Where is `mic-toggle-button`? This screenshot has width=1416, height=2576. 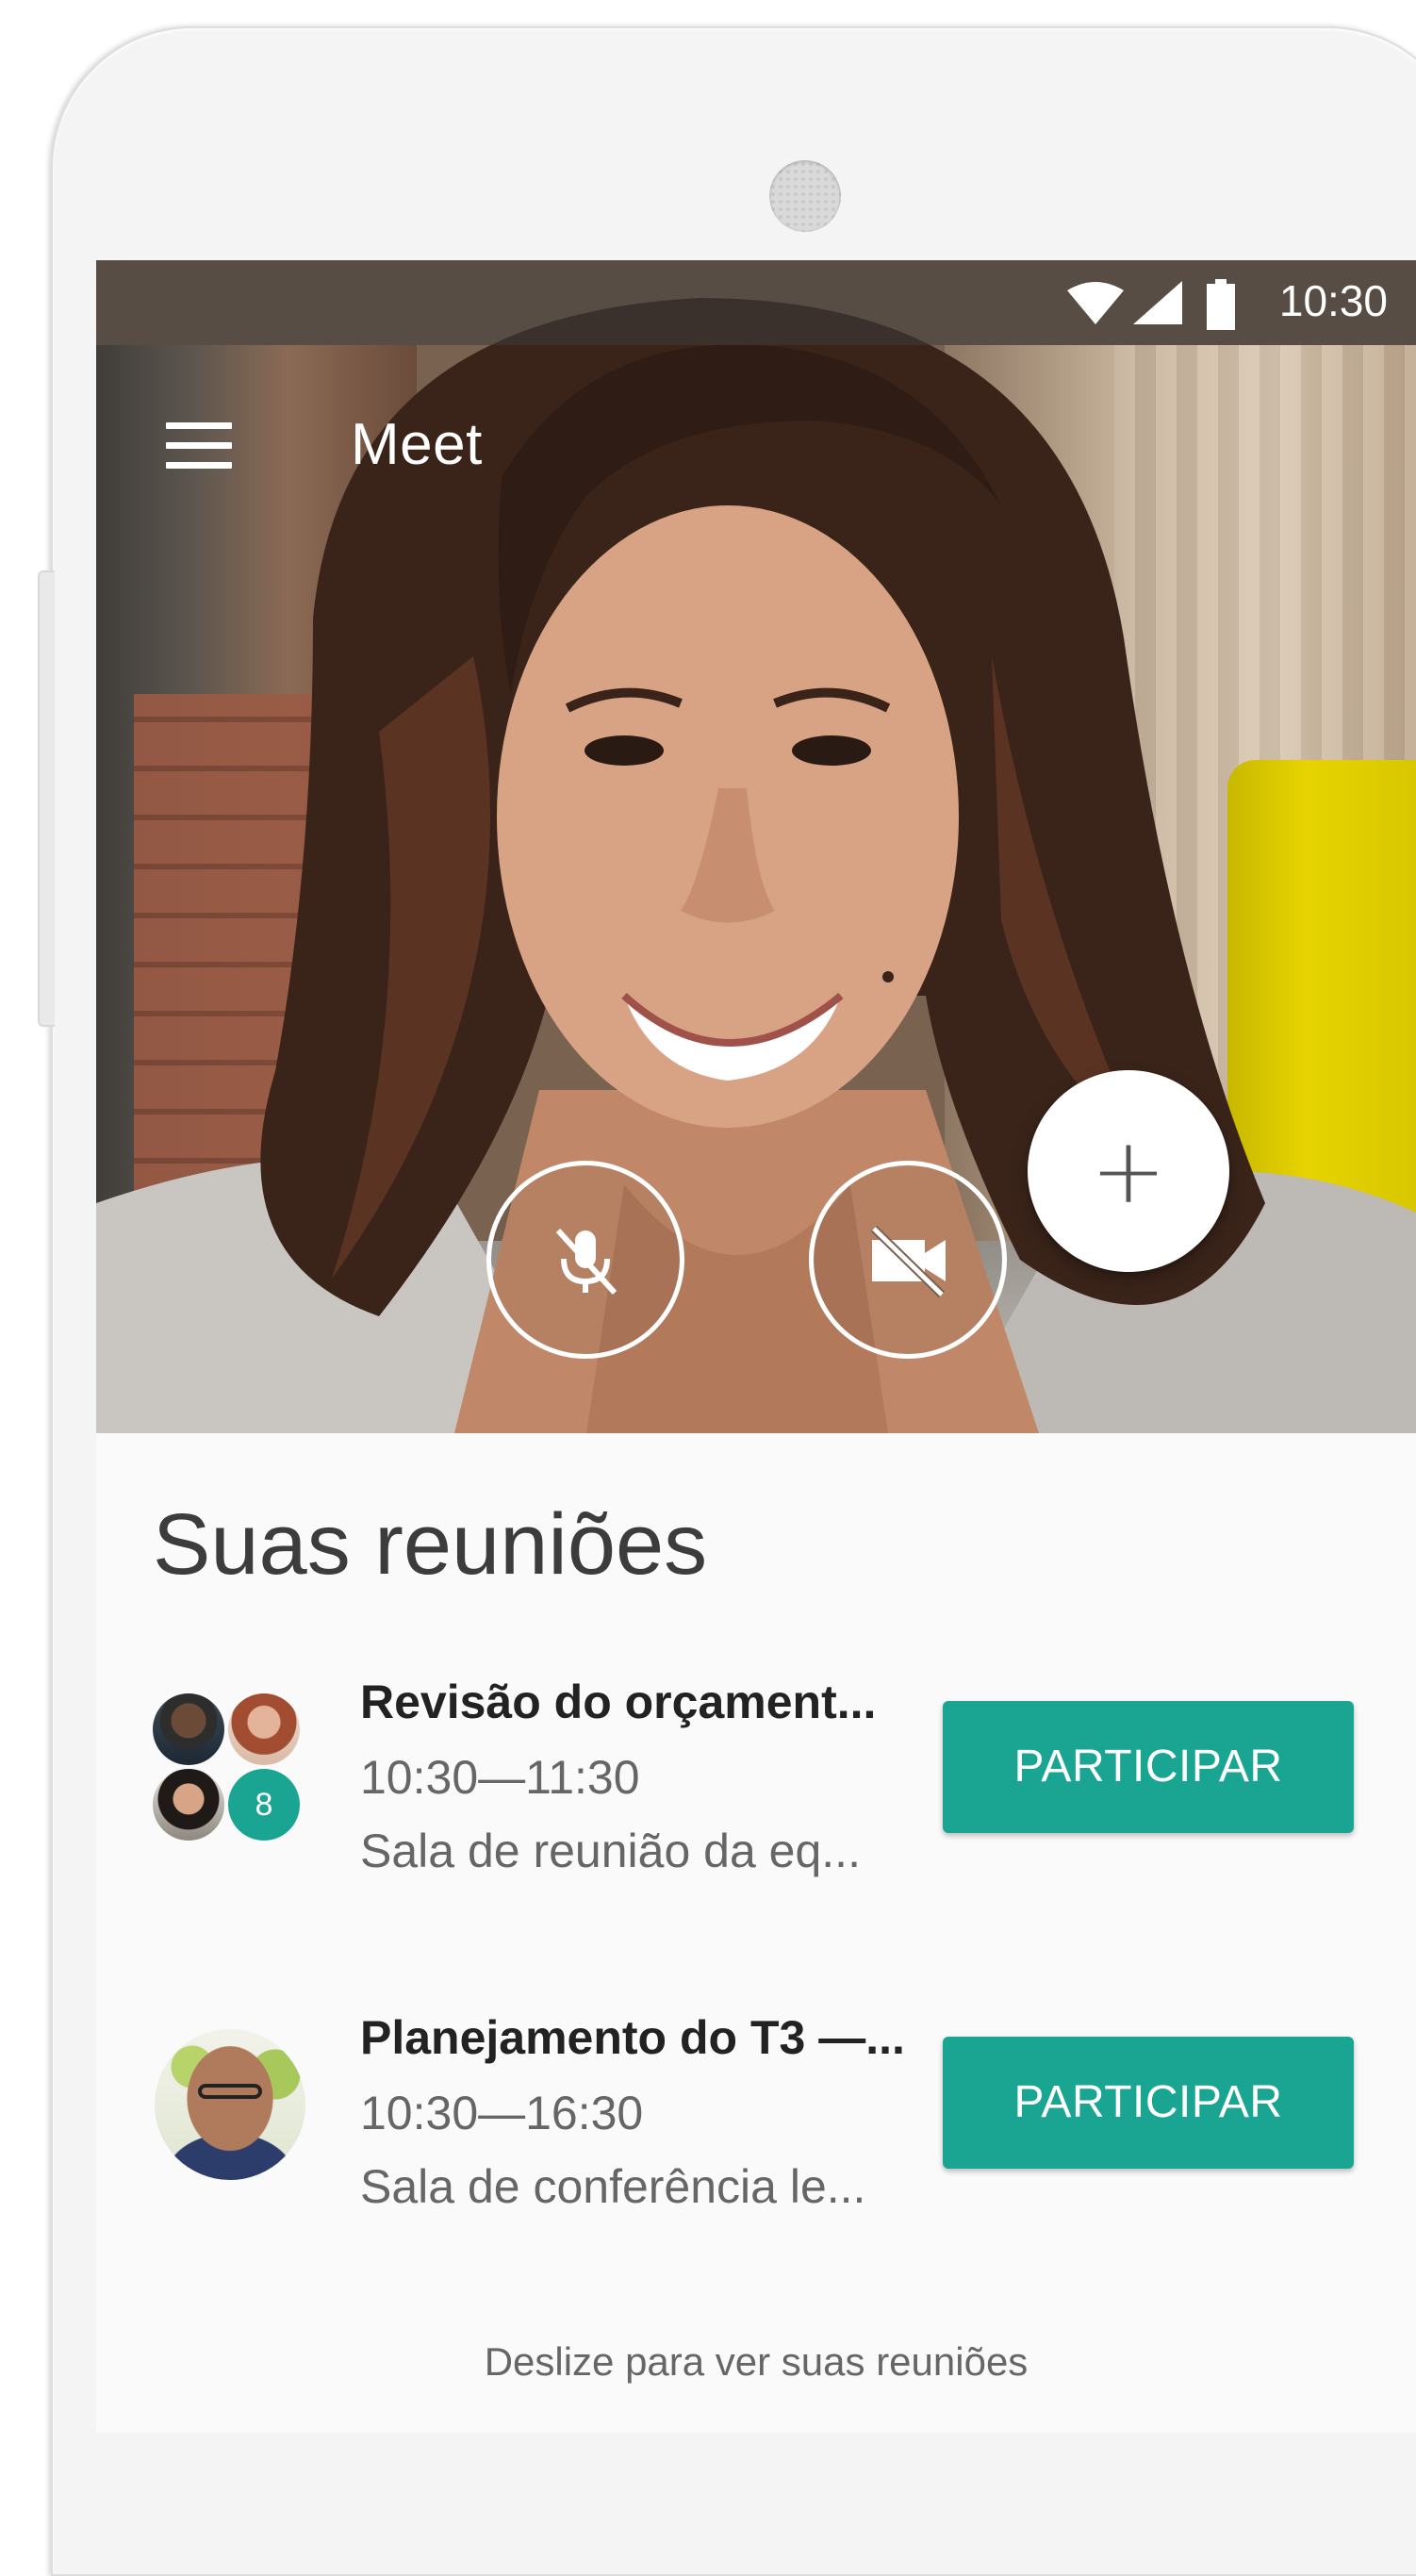
mic-toggle-button is located at coordinates (585, 1260).